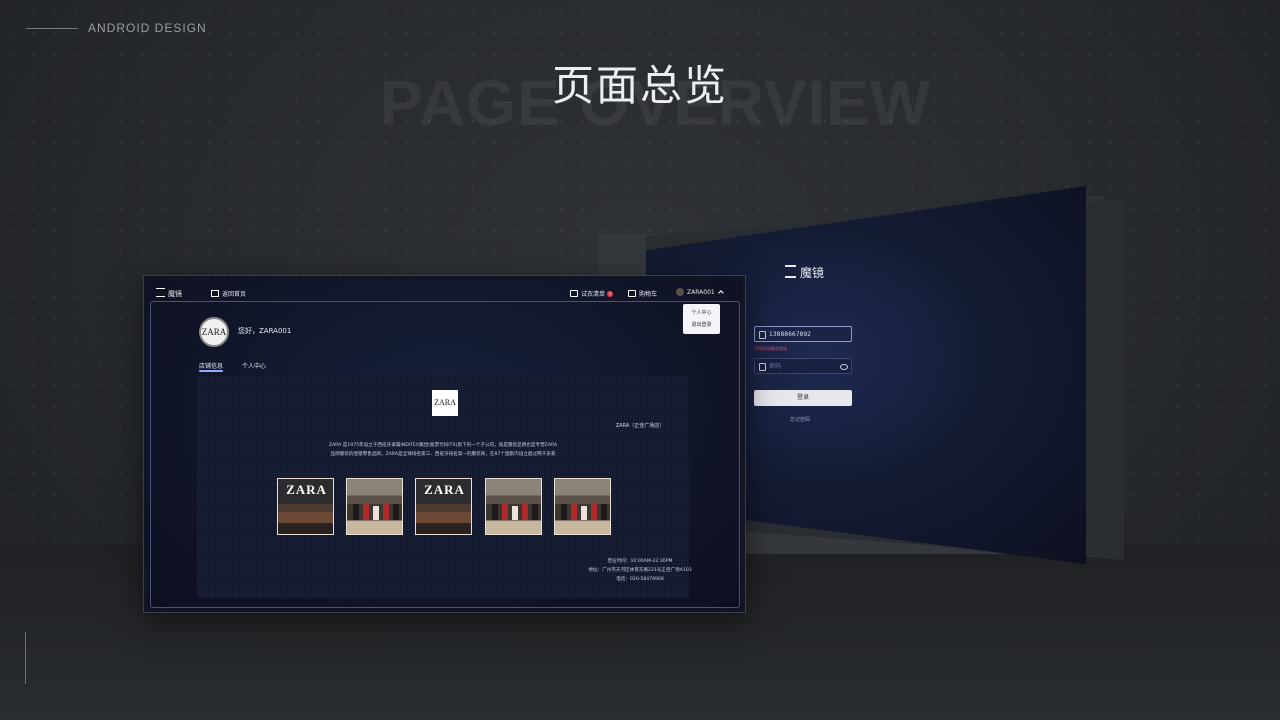  Describe the element at coordinates (640, 579) in the screenshot. I see `store-phone: 电话：020-58478968` at that location.